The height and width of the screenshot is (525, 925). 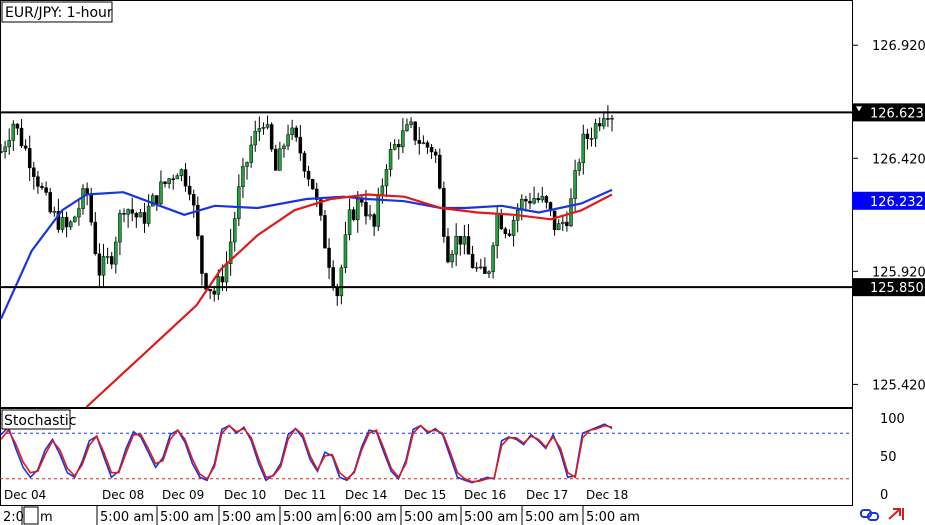 What do you see at coordinates (897, 113) in the screenshot?
I see `price-tag-label: 126.623` at bounding box center [897, 113].